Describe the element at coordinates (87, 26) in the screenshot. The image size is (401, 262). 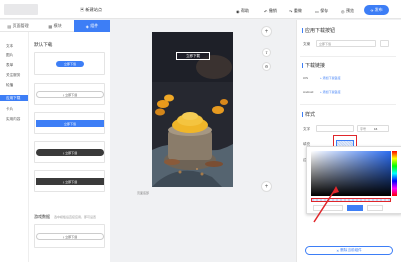
I see `component-icon: ◈` at that location.